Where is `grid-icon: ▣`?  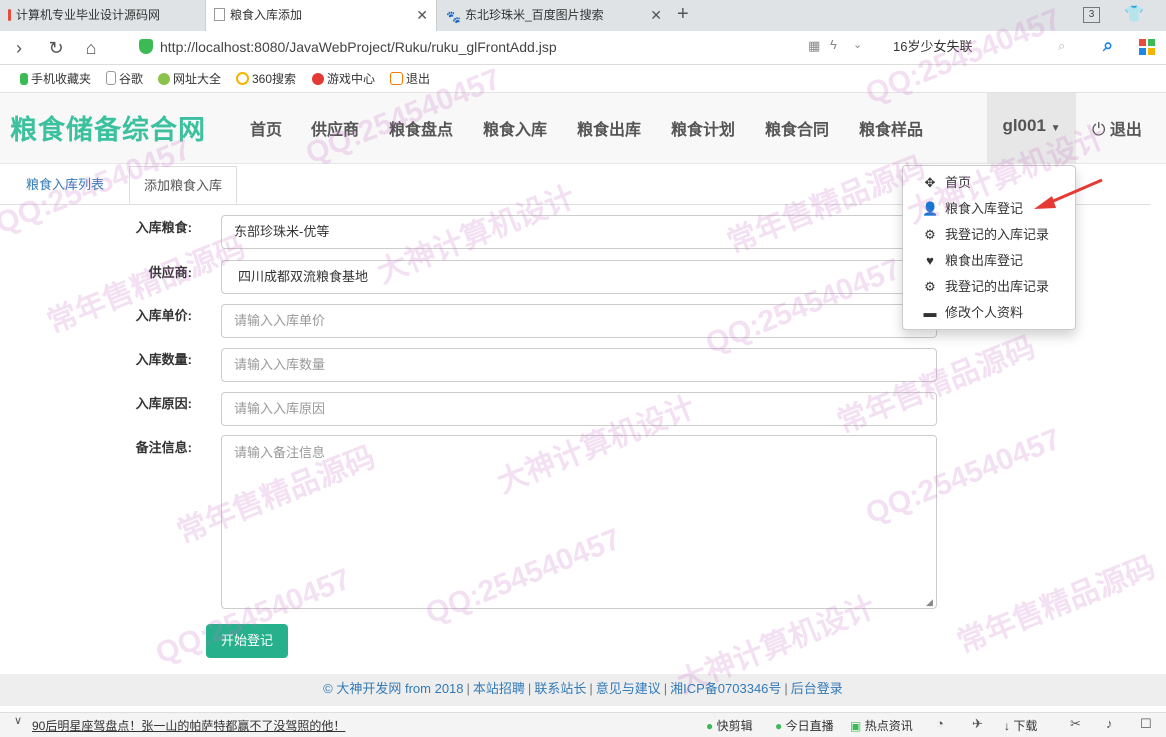
grid-icon: ▣ is located at coordinates (856, 726).